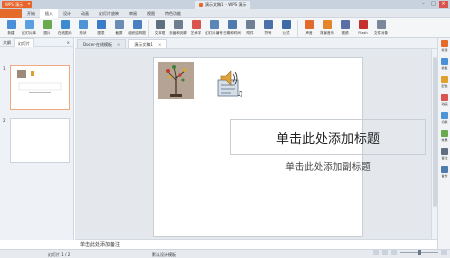  Describe the element at coordinates (214, 33) in the screenshot. I see `ribbon-button-label: 幻灯片编号` at that location.